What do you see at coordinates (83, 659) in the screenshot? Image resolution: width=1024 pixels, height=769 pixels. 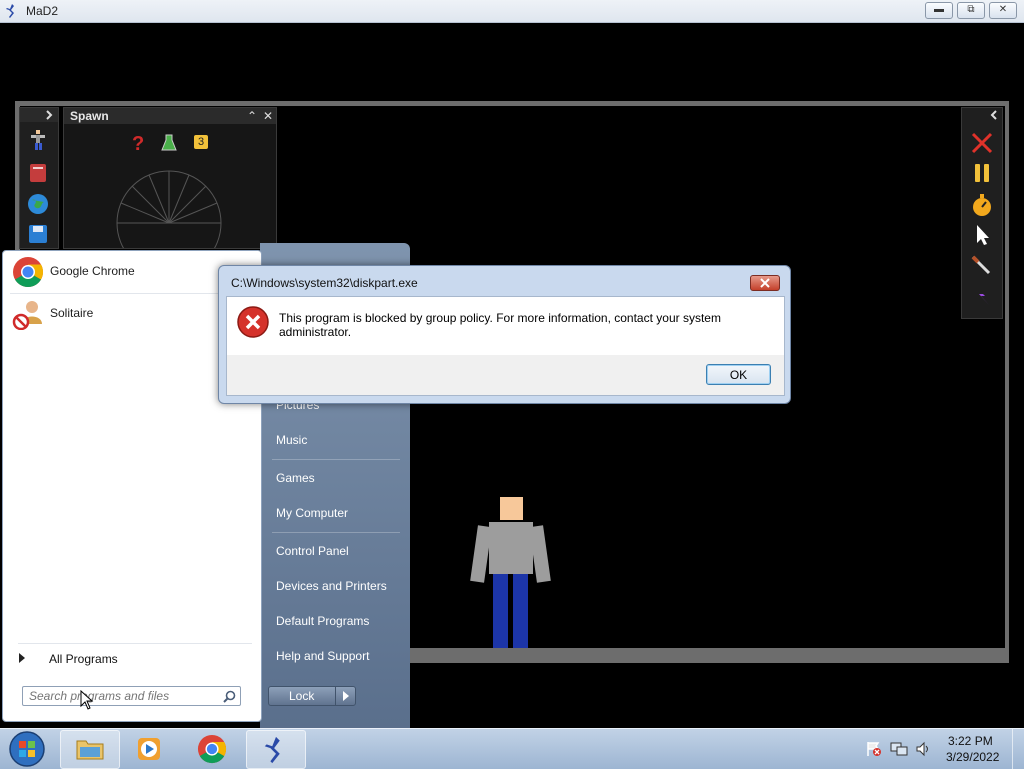 I see `all-programs-label: All Programs` at bounding box center [83, 659].